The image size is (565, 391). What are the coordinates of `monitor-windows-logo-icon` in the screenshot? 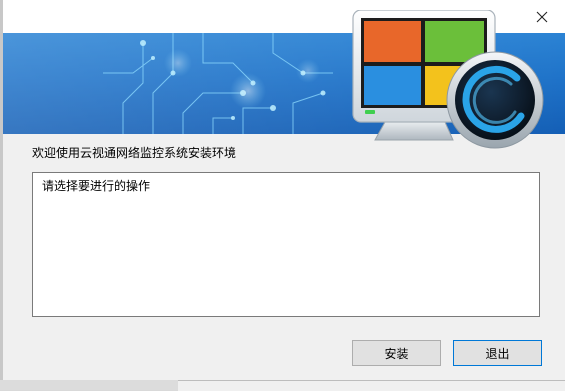 It's located at (448, 79).